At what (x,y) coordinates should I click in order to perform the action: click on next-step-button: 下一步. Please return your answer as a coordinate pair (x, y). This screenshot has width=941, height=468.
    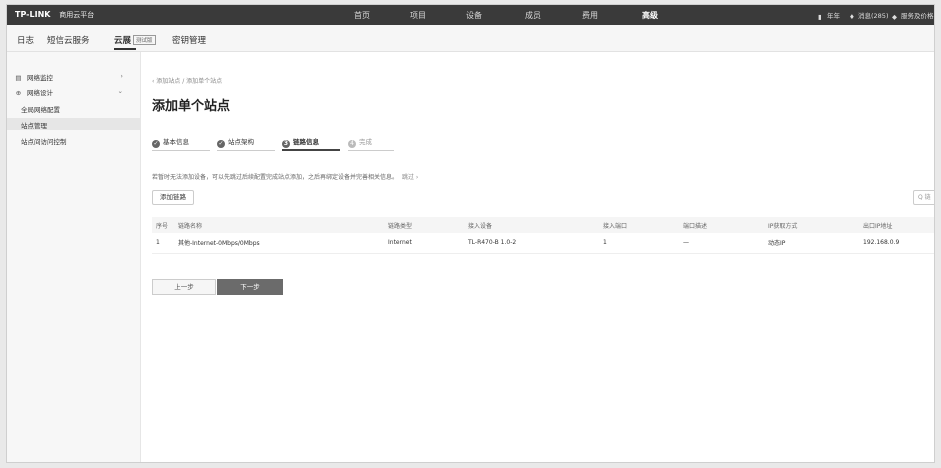
    Looking at the image, I should click on (250, 287).